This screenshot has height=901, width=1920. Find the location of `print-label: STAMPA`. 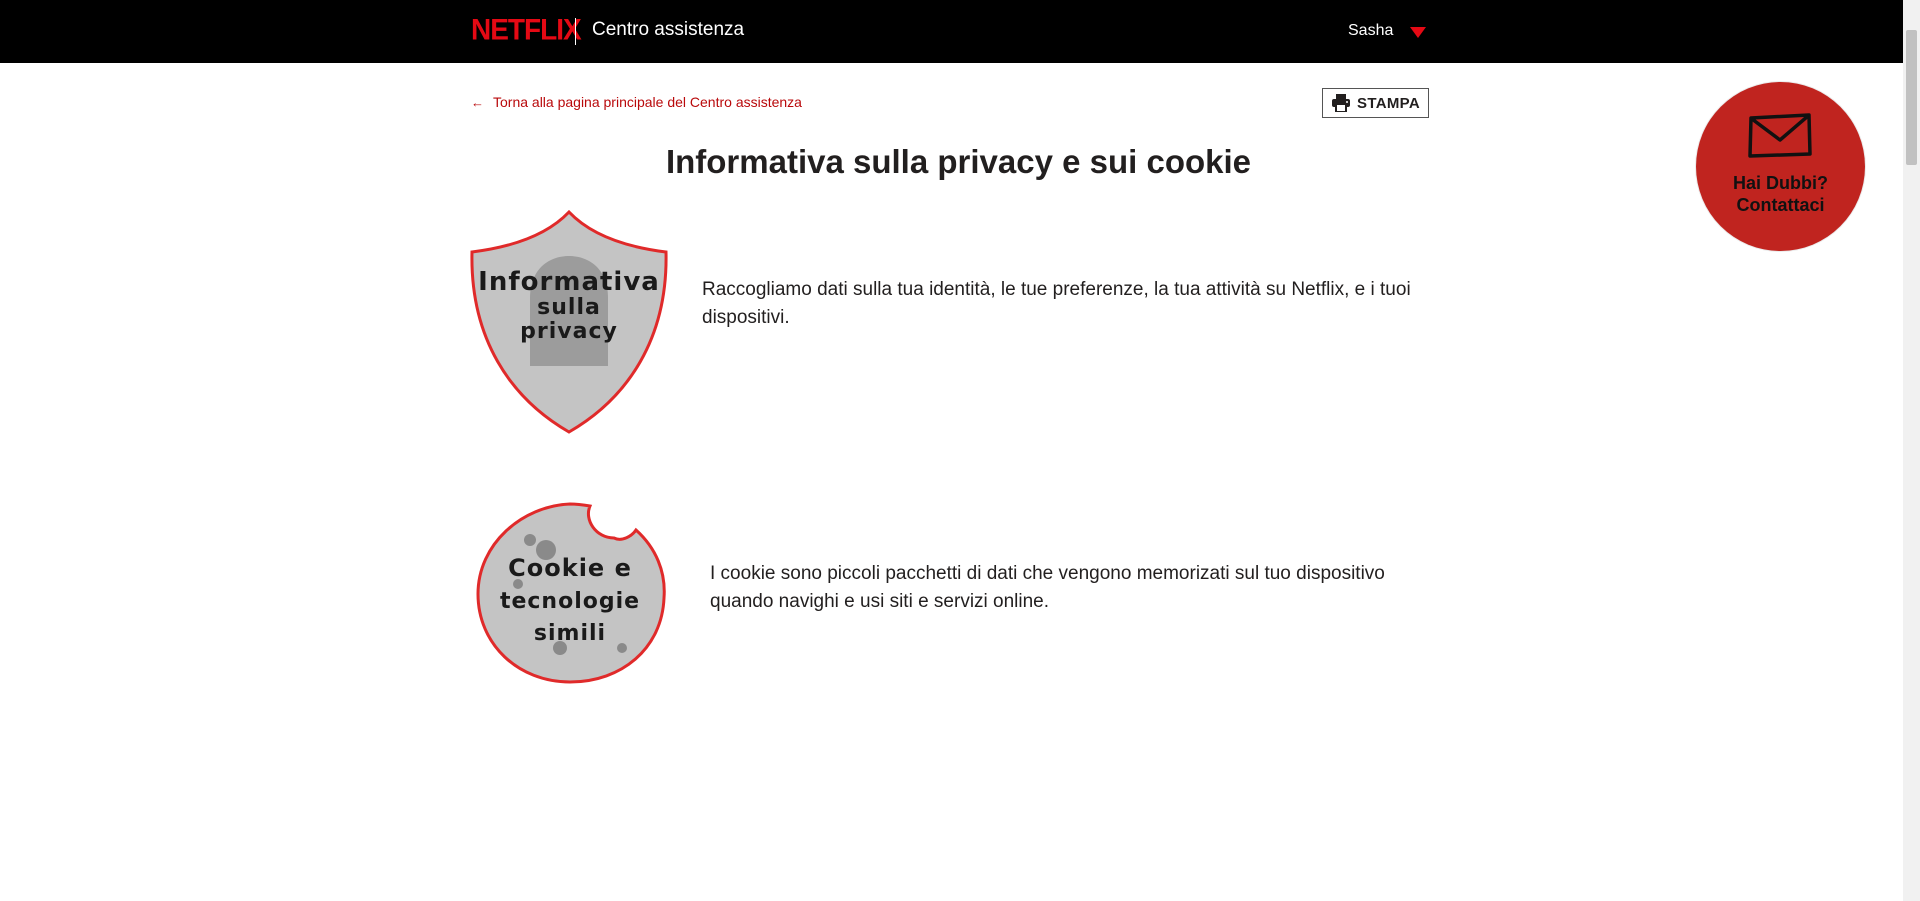

print-label: STAMPA is located at coordinates (1388, 103).